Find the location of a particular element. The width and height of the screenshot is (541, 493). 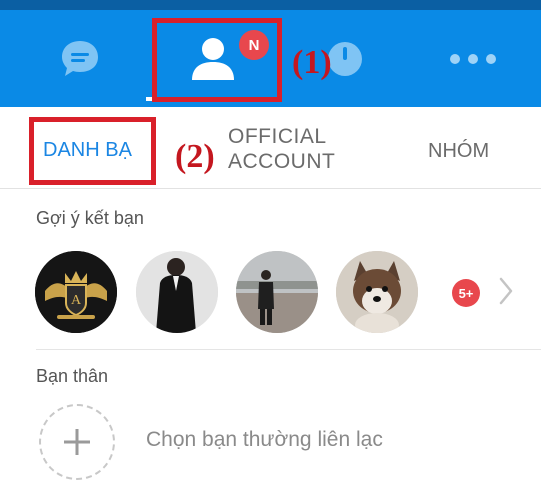

emblem-avatar-image: A is located at coordinates (76, 292).